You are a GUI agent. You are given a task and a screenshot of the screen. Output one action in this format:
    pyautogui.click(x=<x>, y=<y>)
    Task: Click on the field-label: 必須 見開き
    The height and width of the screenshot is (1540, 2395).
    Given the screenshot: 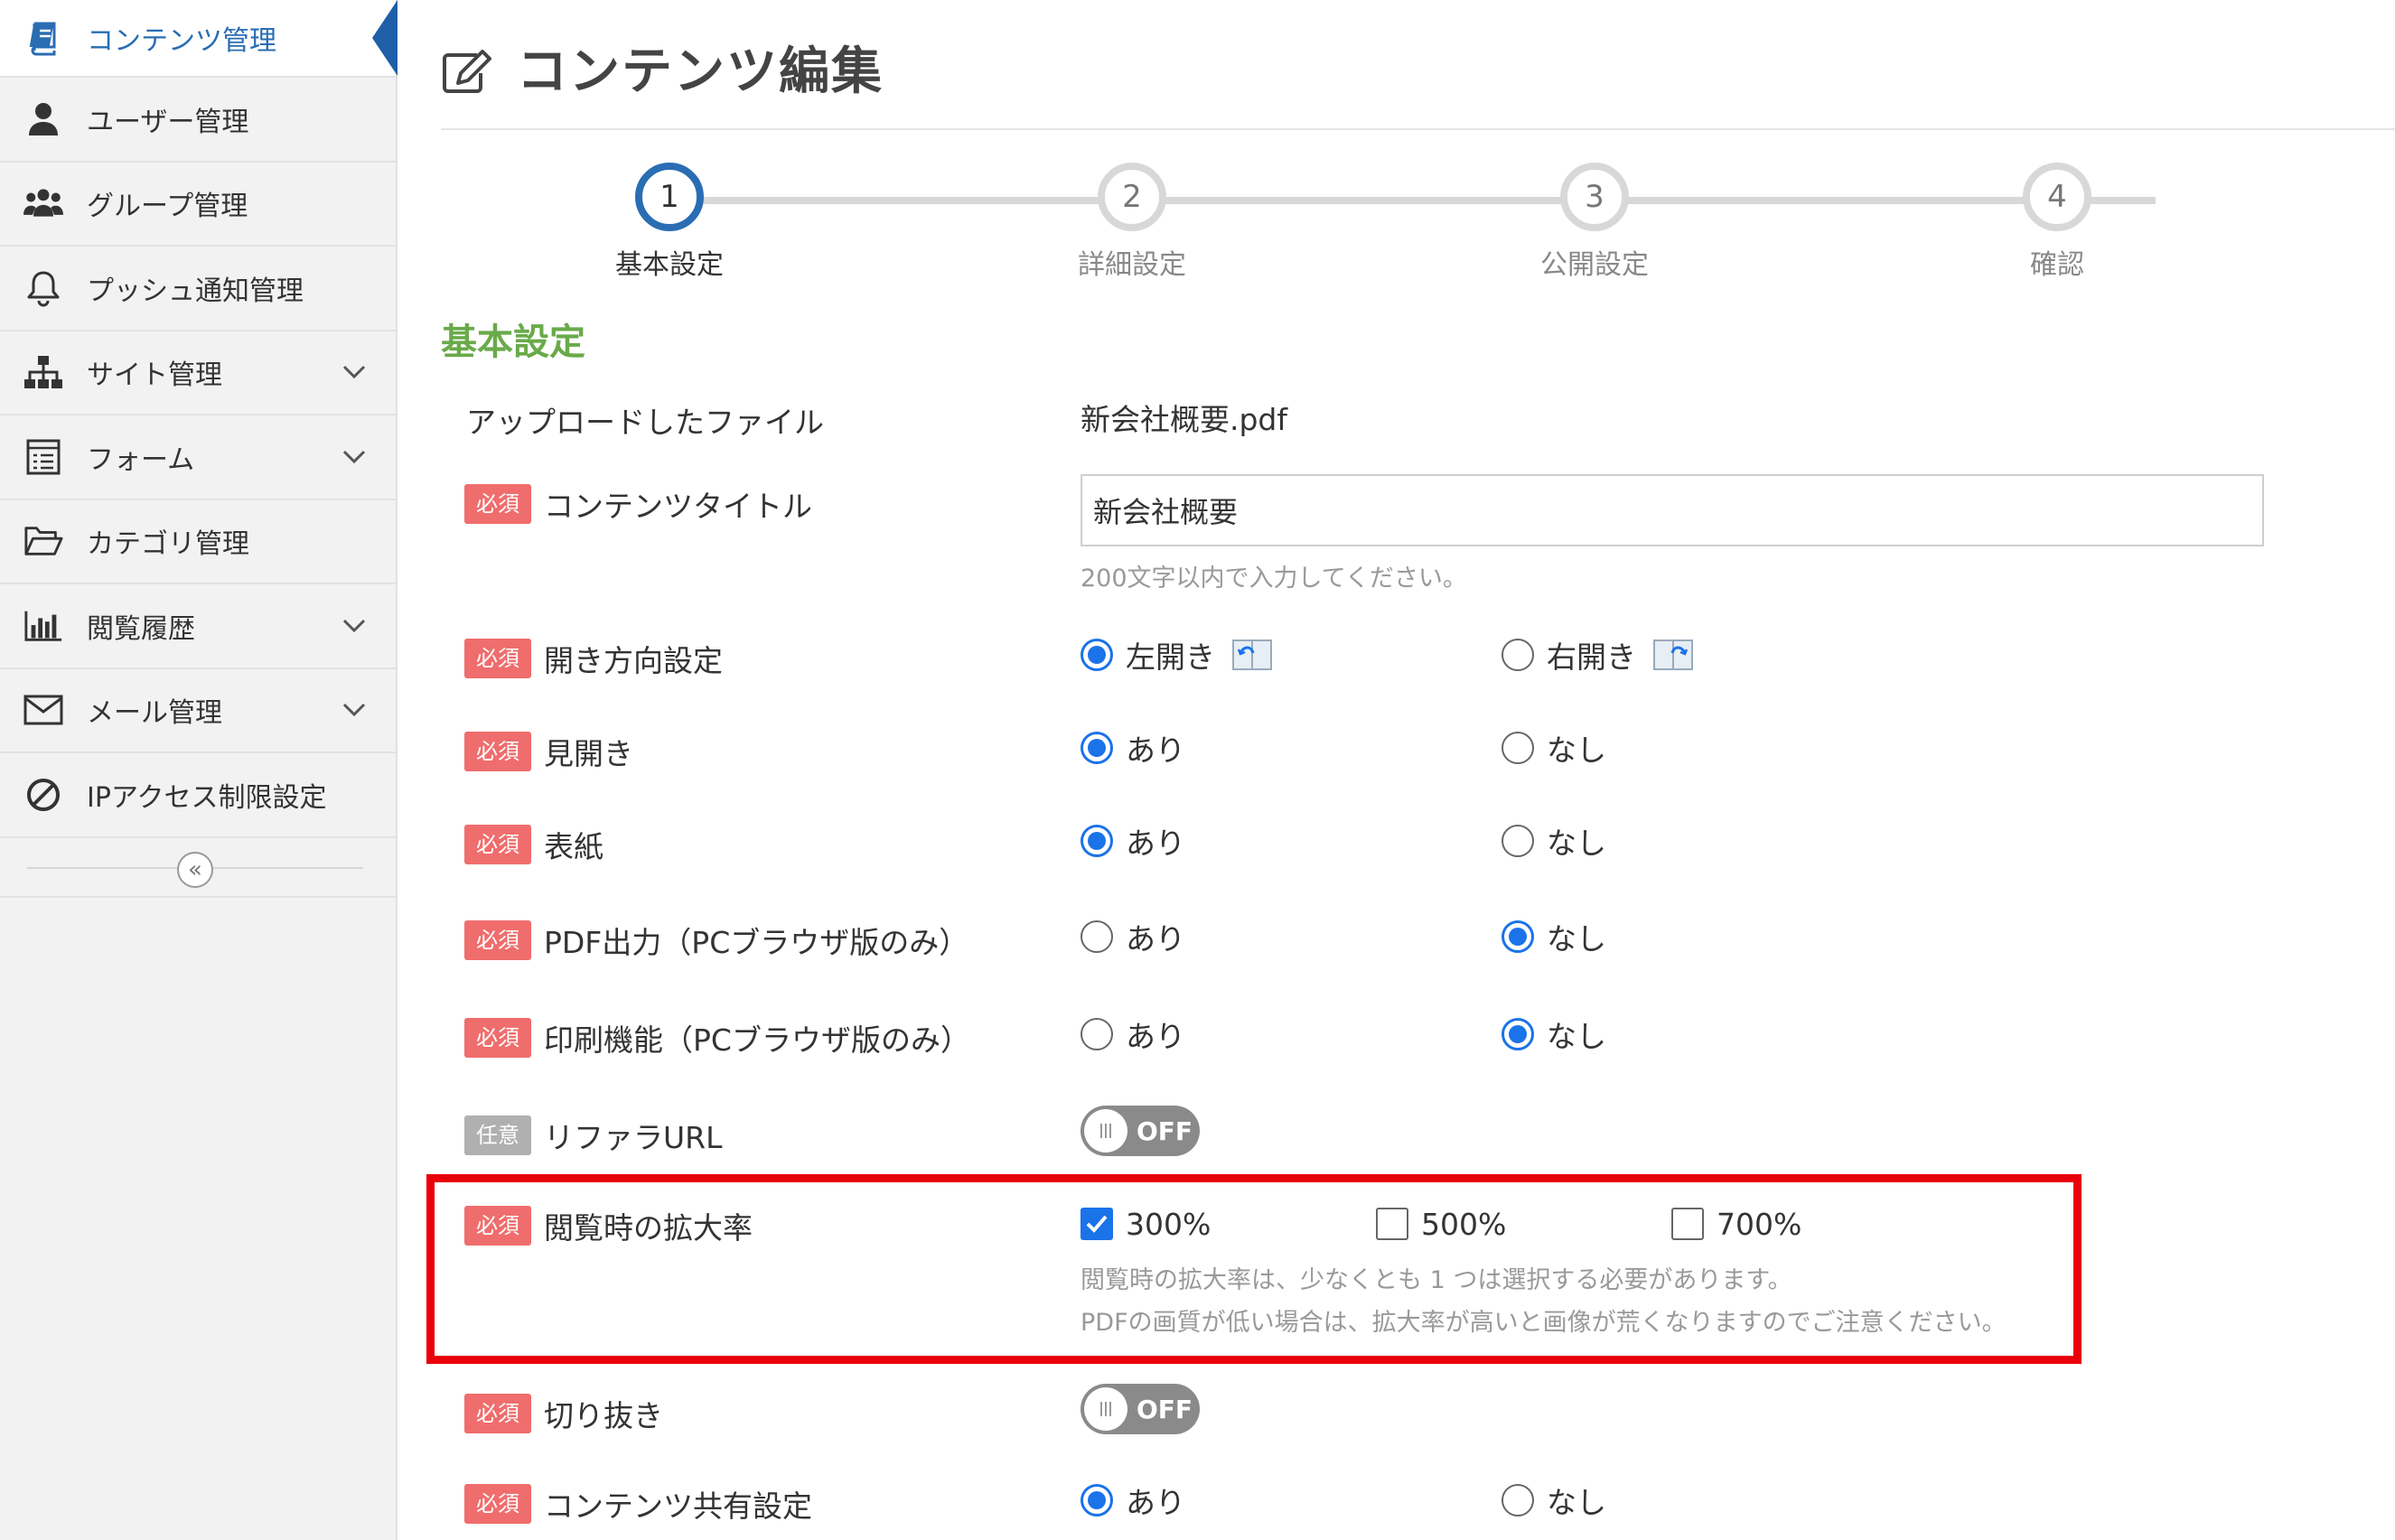 What is the action you would take?
    pyautogui.click(x=548, y=751)
    